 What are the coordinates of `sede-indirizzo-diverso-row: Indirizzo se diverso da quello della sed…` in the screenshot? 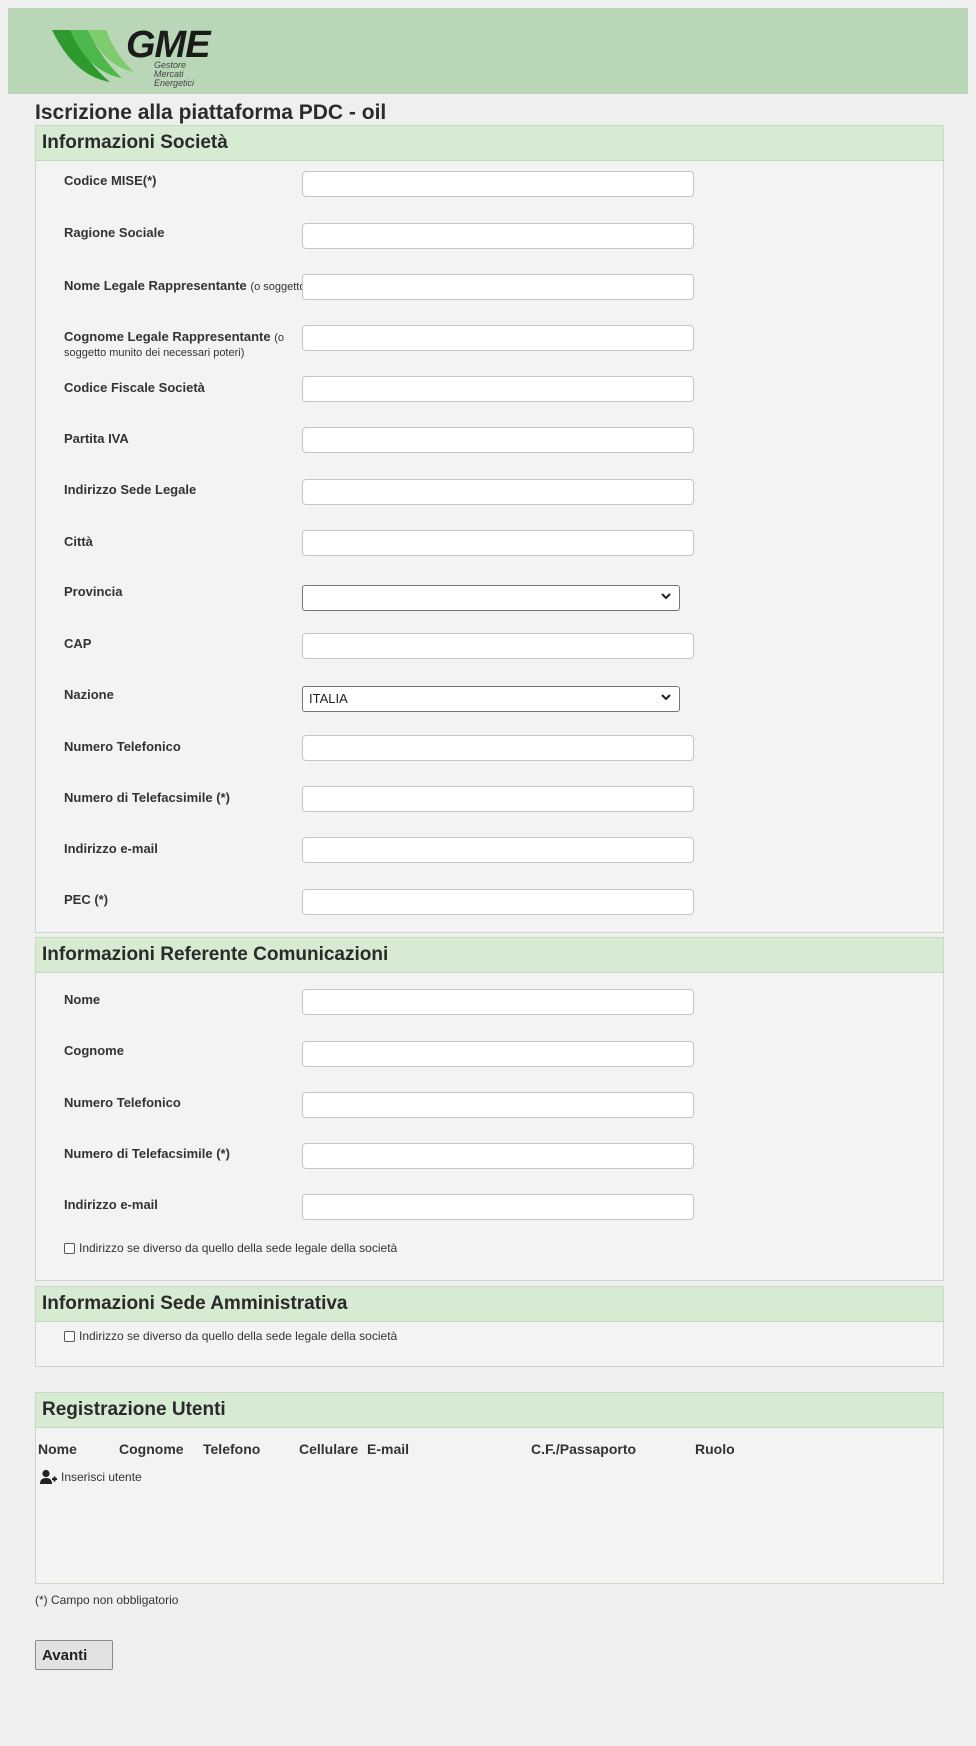 It's located at (230, 1336).